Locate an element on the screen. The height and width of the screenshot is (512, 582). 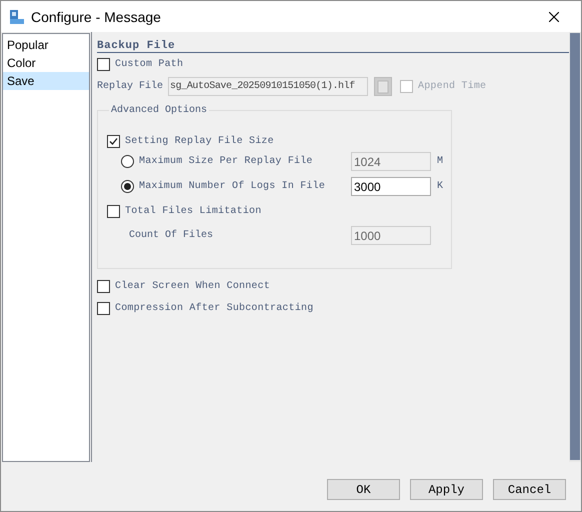
input-field: 3000 is located at coordinates (391, 186).